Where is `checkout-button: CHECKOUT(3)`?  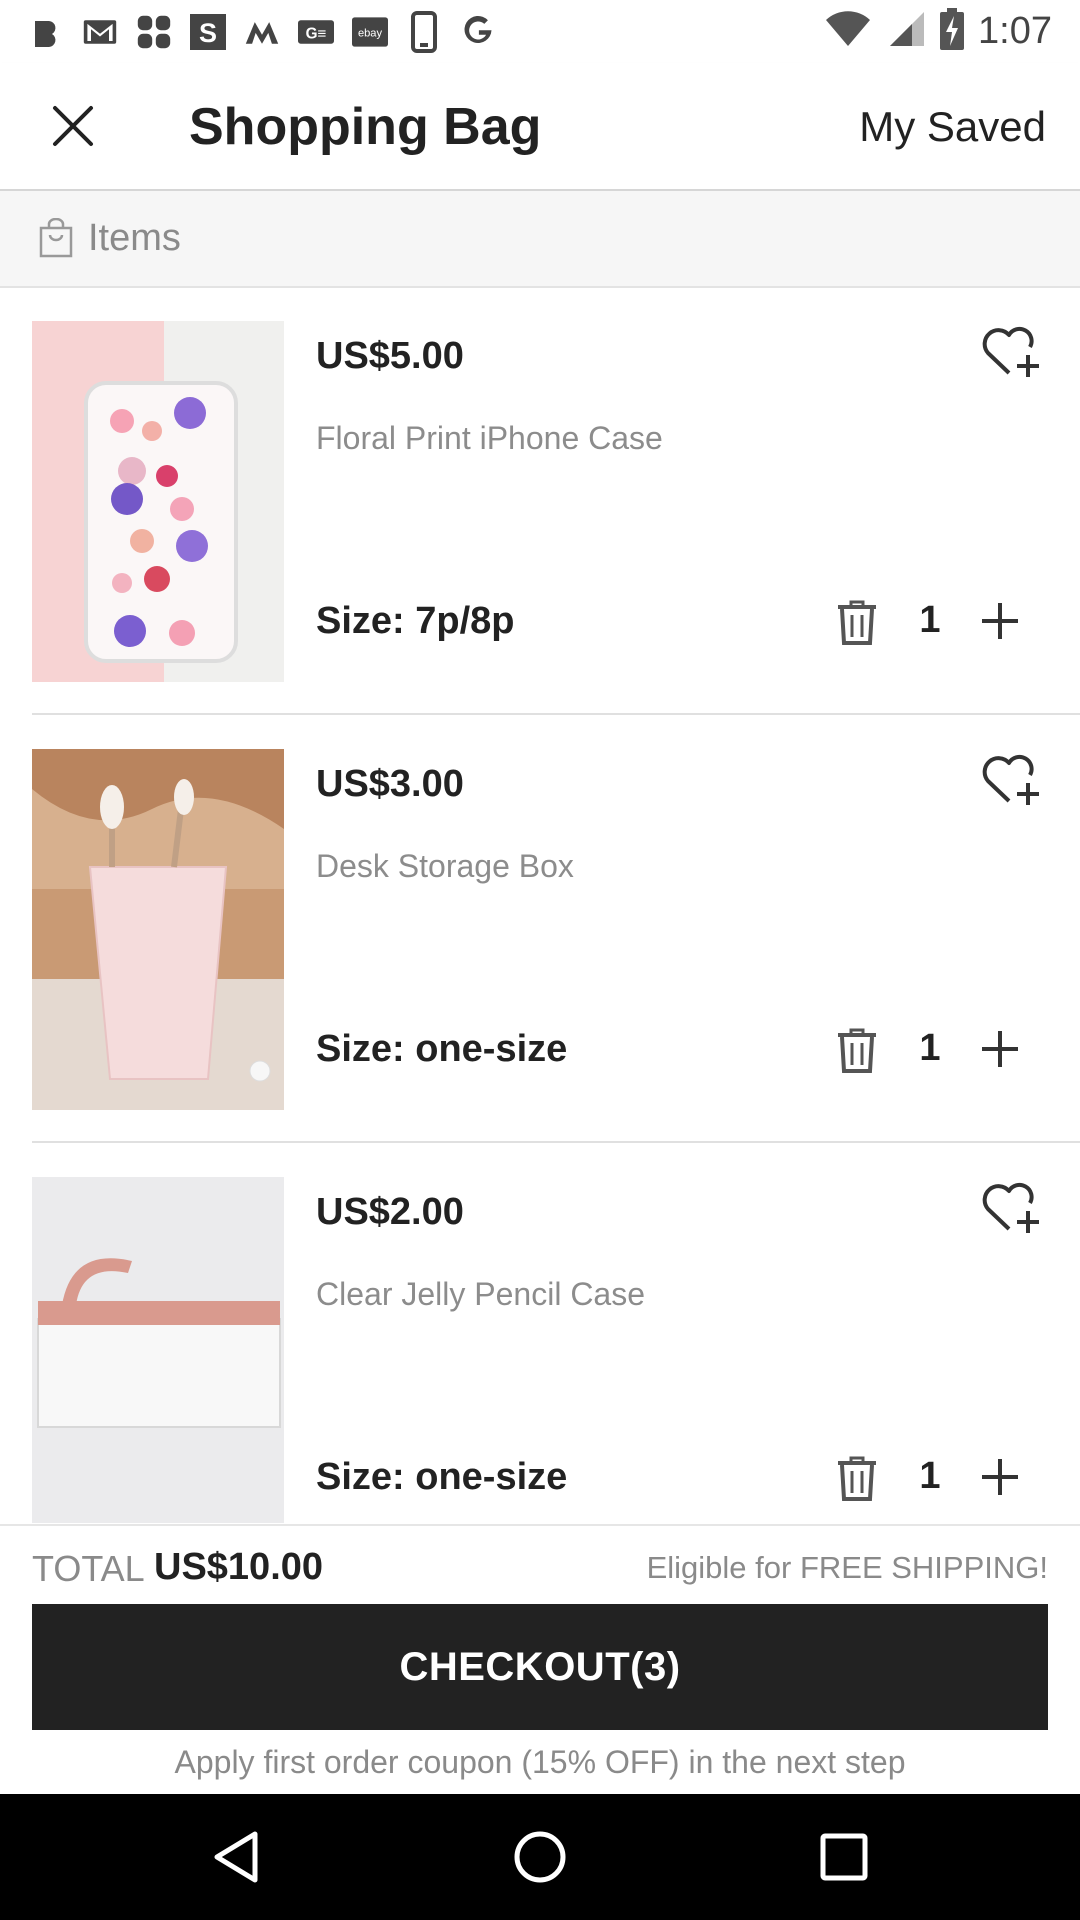 checkout-button: CHECKOUT(3) is located at coordinates (540, 1667).